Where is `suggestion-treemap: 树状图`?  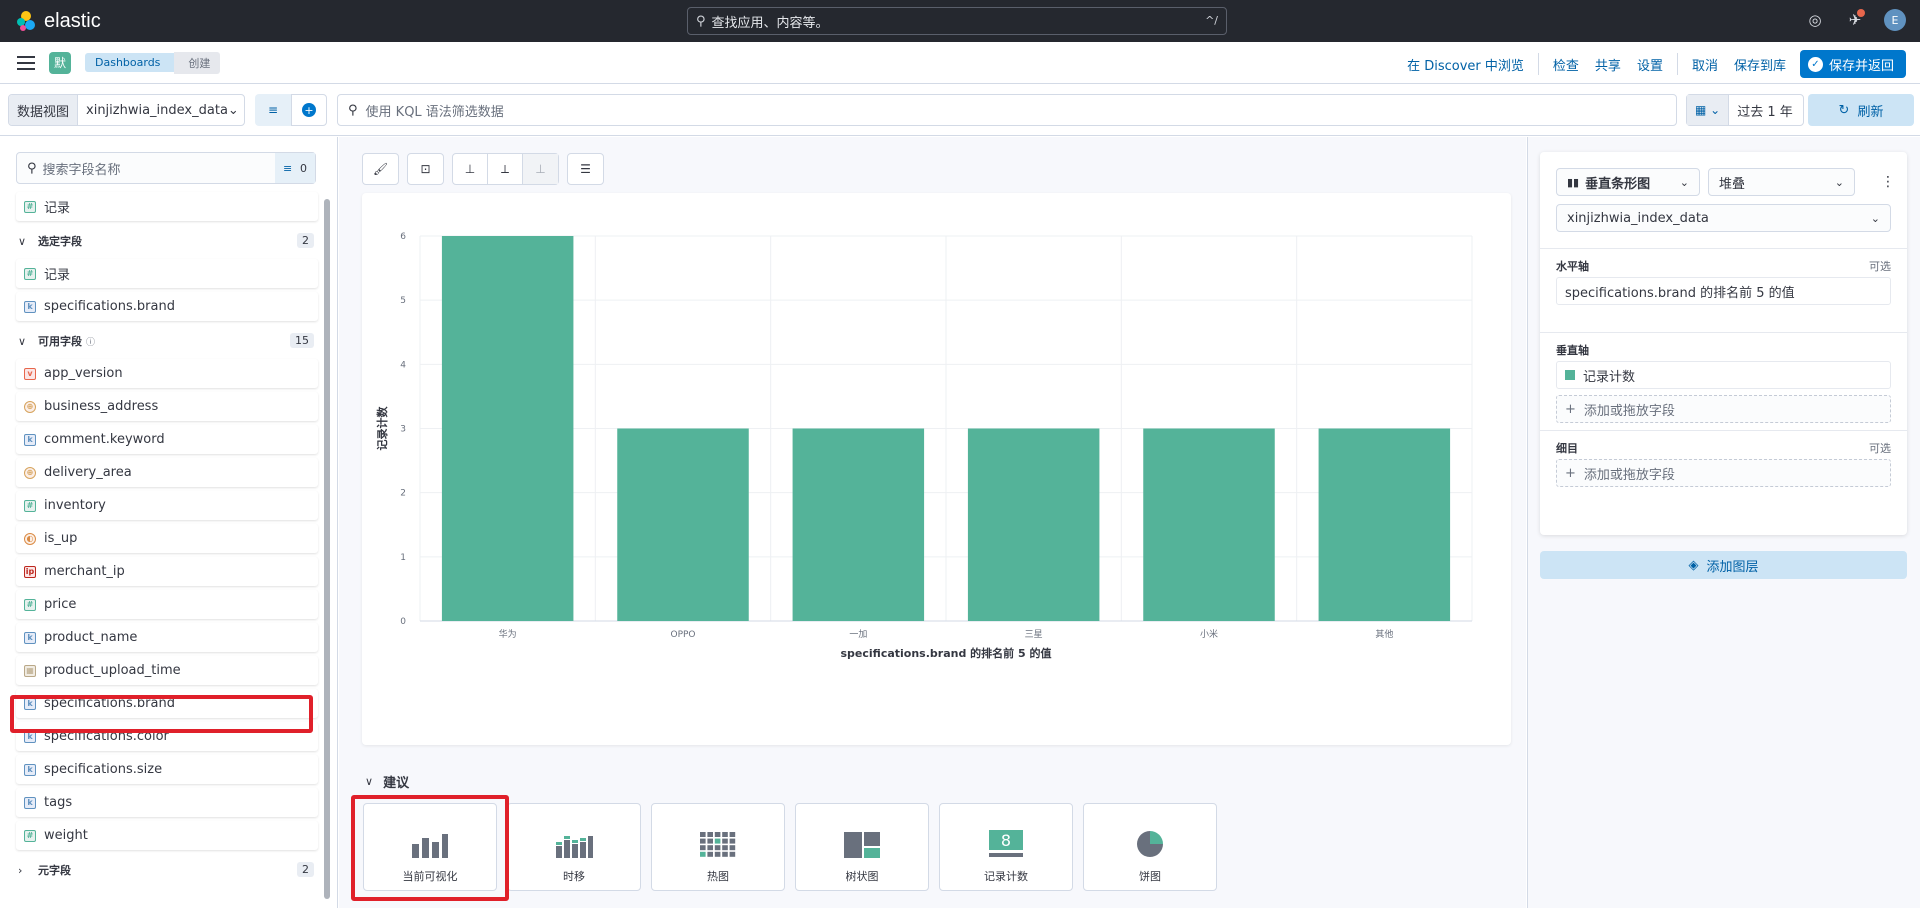 suggestion-treemap: 树状图 is located at coordinates (862, 847).